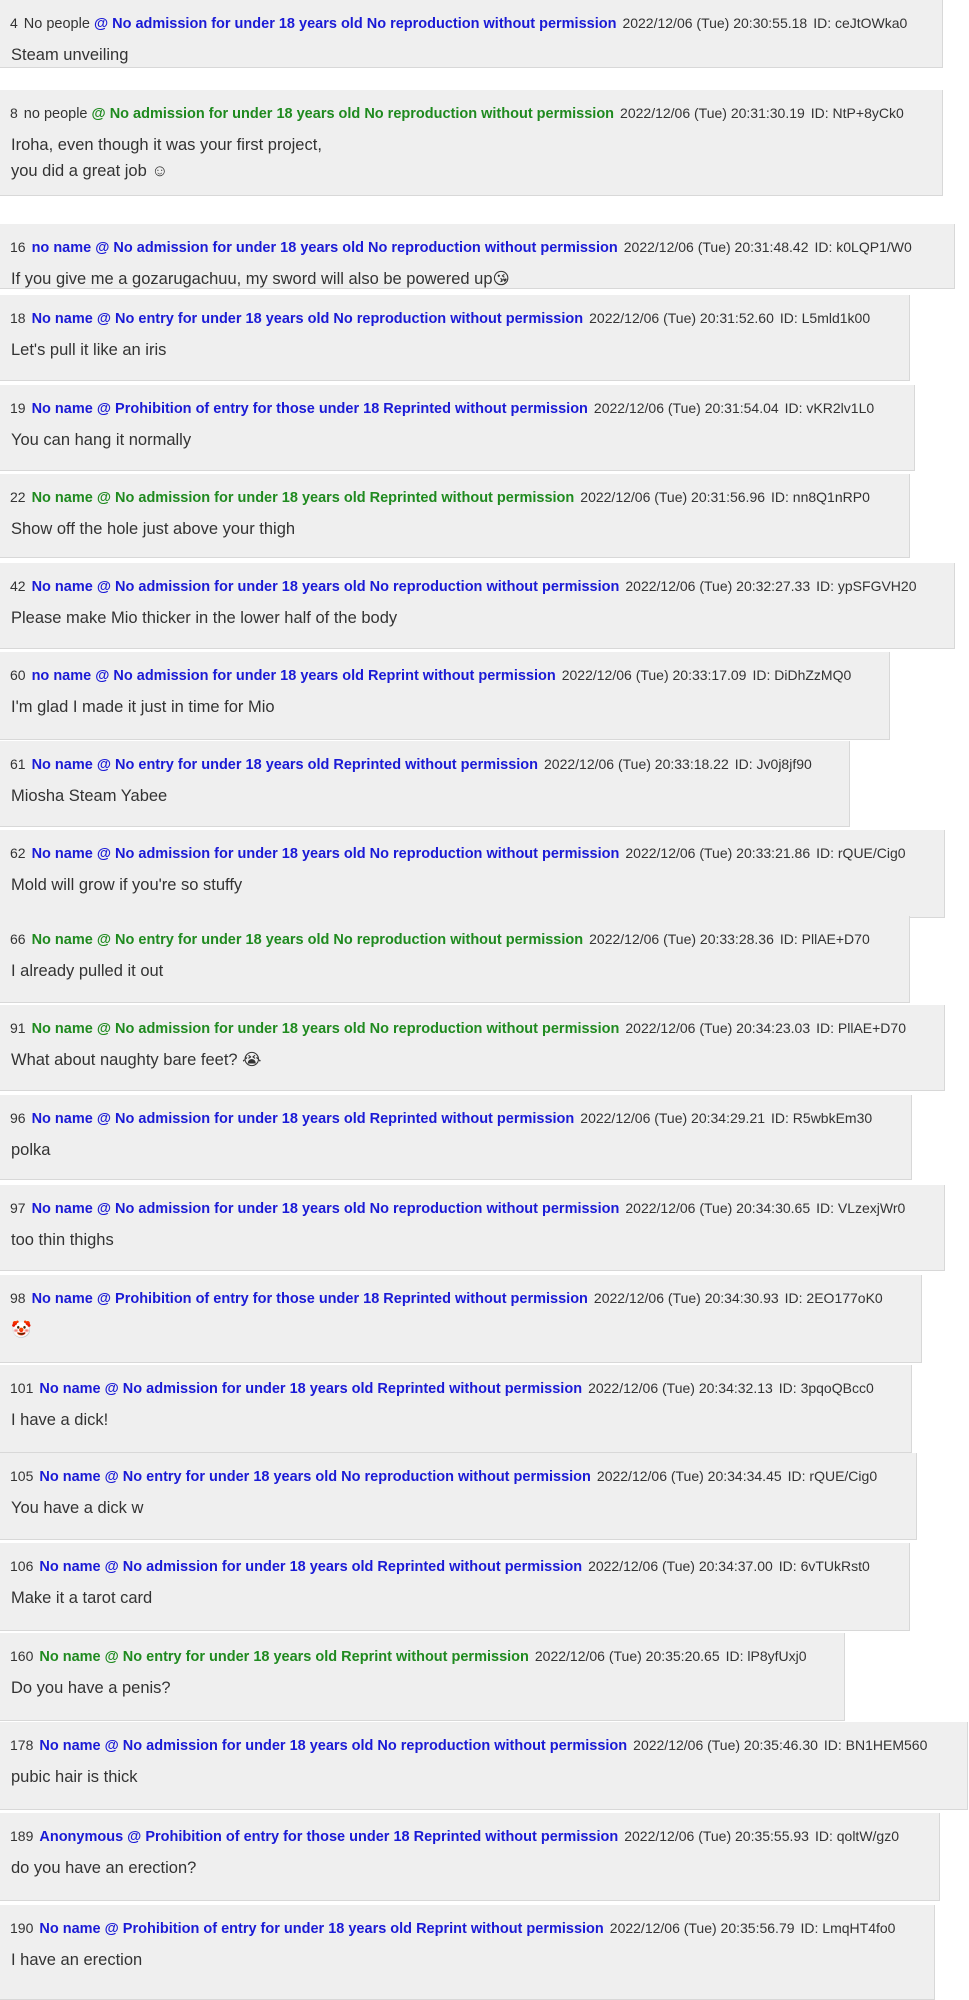 Image resolution: width=969 pixels, height=2000 pixels. What do you see at coordinates (18, 1028) in the screenshot?
I see `post-number: 91` at bounding box center [18, 1028].